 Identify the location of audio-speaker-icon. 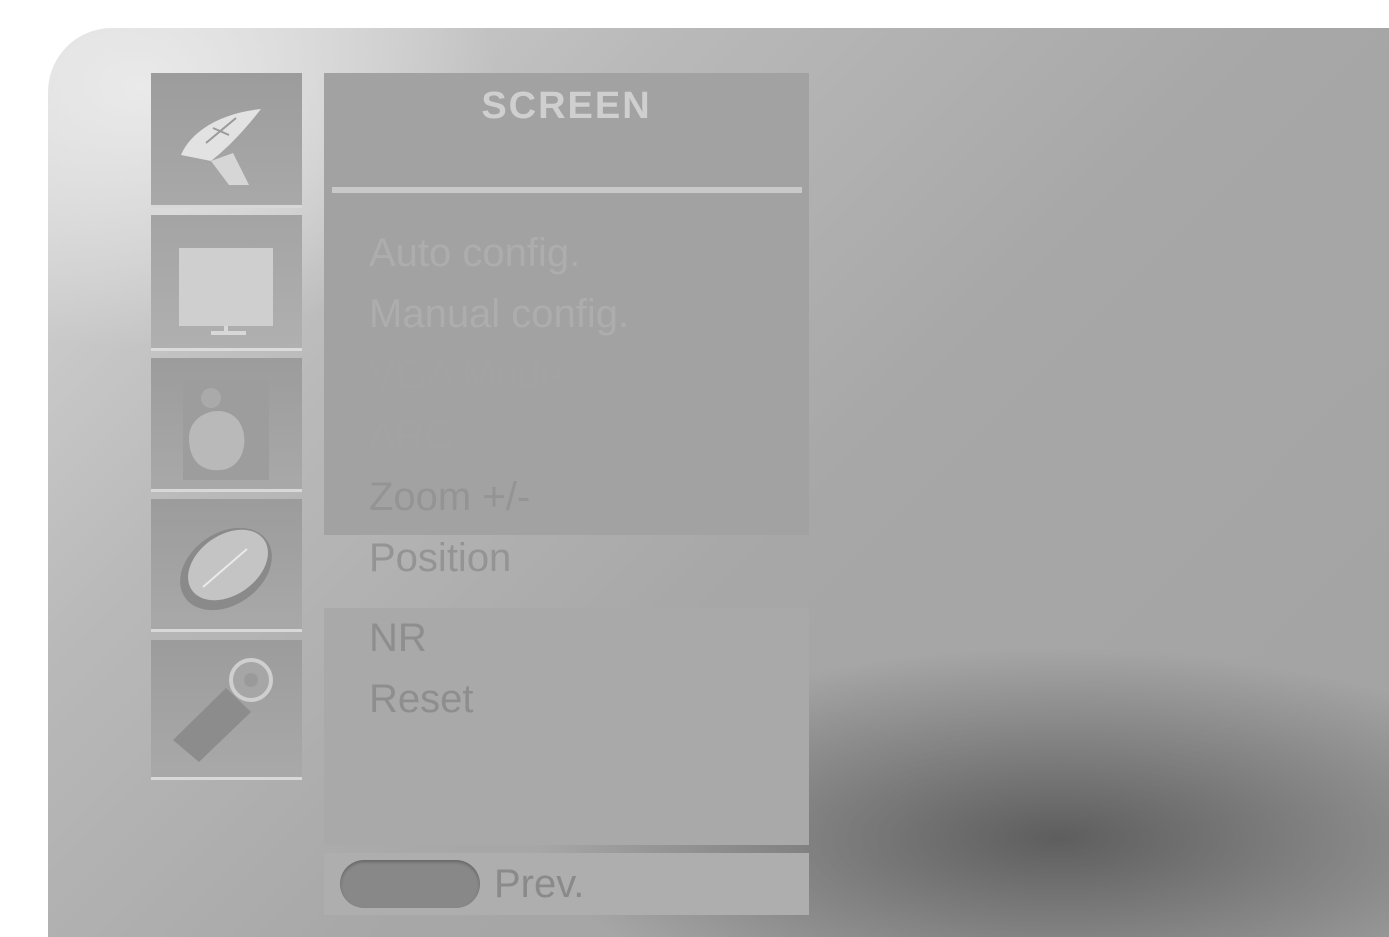
(226, 430).